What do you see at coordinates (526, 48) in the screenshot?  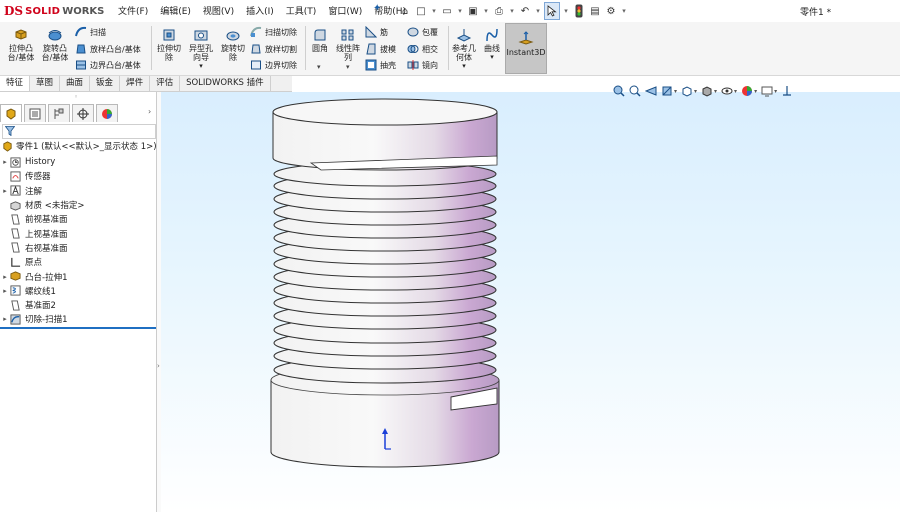 I see `instant3d-button: Instant3D` at bounding box center [526, 48].